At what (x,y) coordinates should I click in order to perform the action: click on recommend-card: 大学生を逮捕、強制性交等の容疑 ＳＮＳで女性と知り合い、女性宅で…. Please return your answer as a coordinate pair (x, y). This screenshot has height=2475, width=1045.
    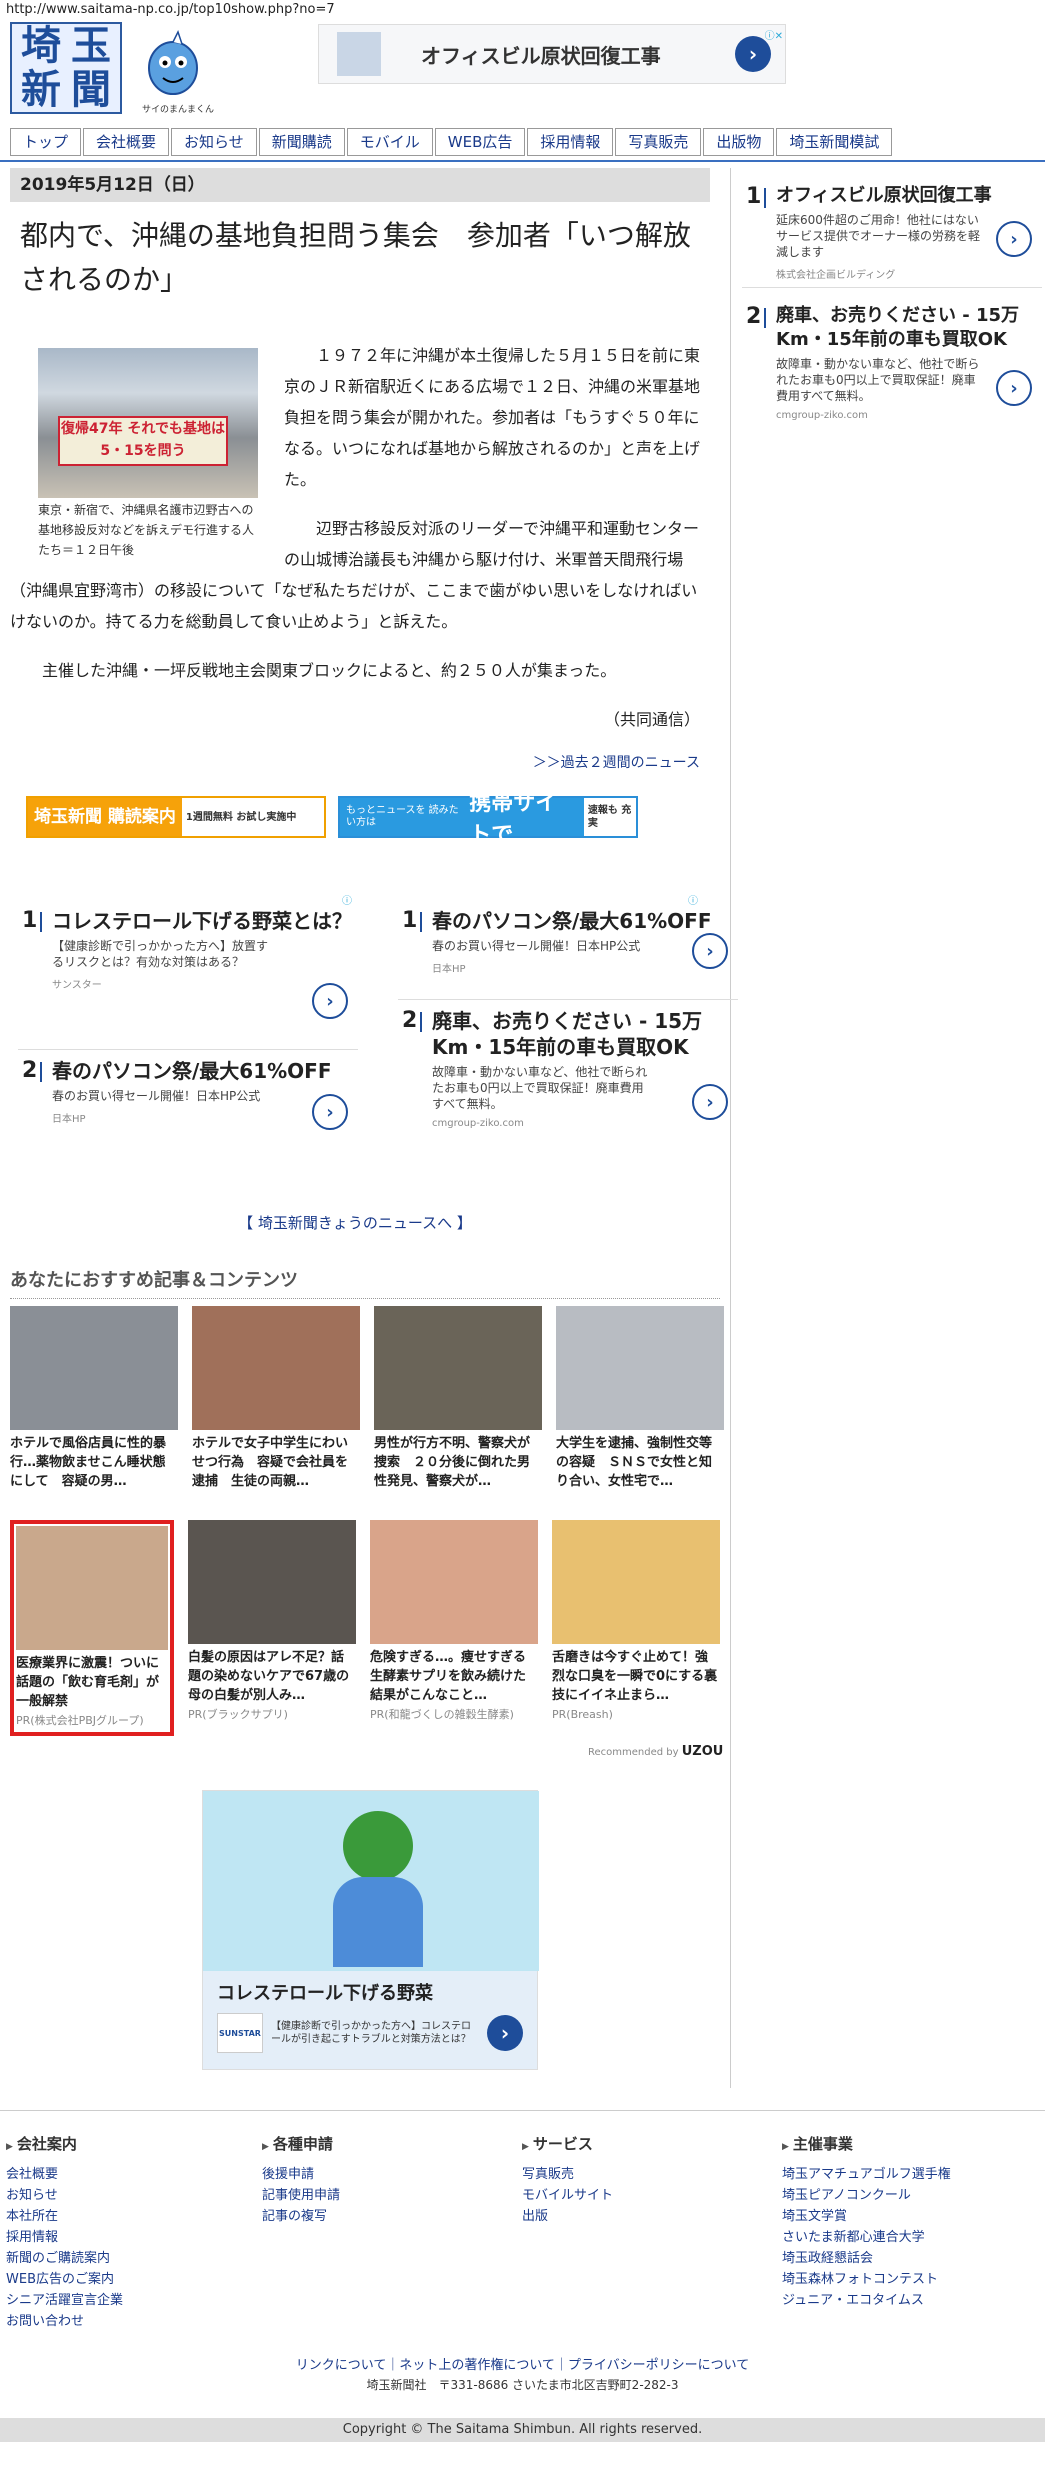
    Looking at the image, I should click on (640, 1398).